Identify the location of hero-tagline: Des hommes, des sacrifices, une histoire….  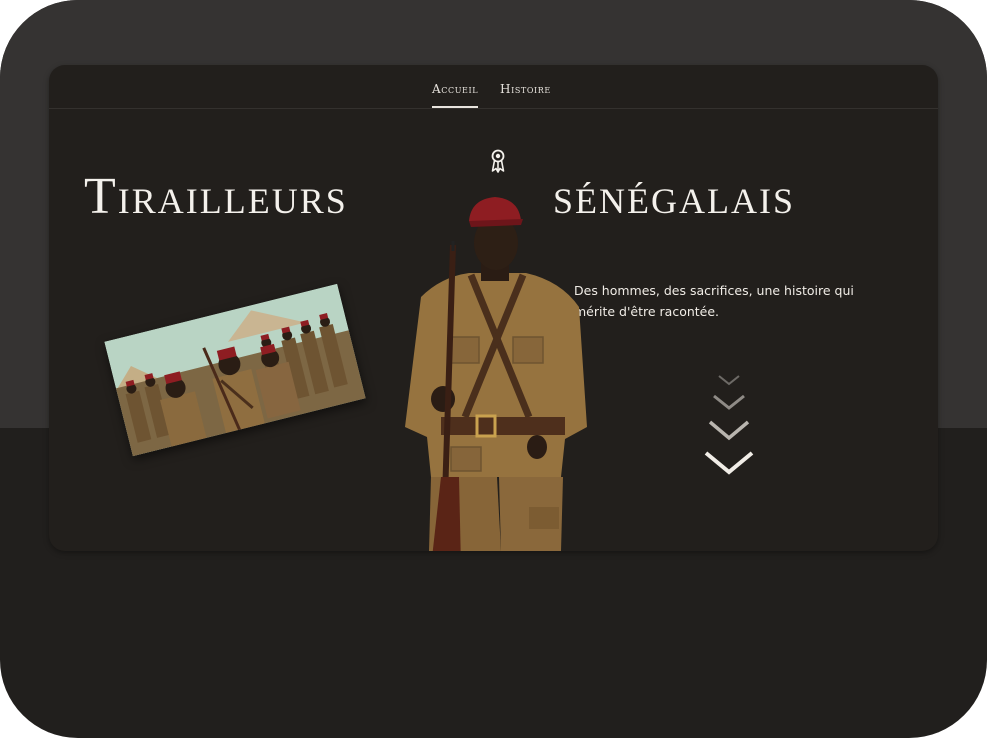
(714, 301).